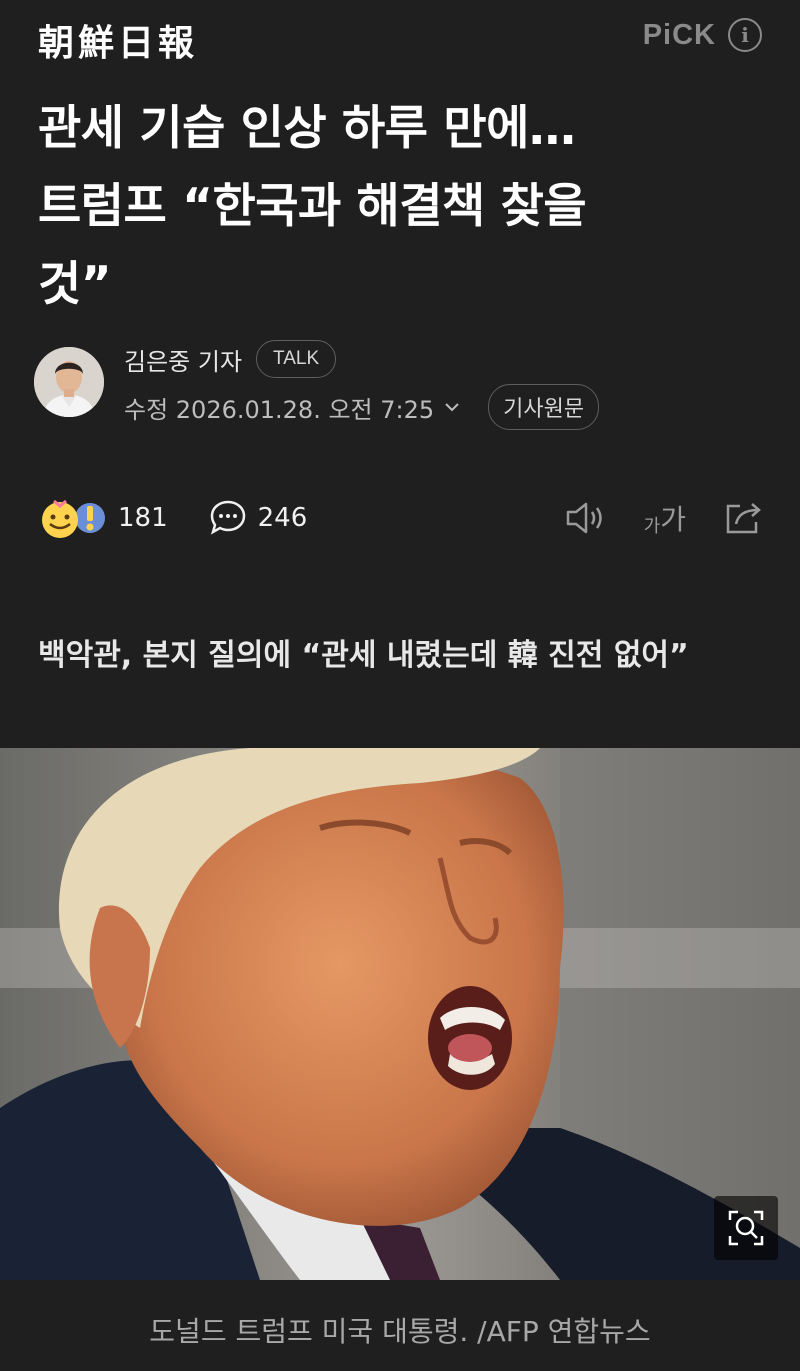  I want to click on action-bar: 181 246 가 가, so click(401, 521).